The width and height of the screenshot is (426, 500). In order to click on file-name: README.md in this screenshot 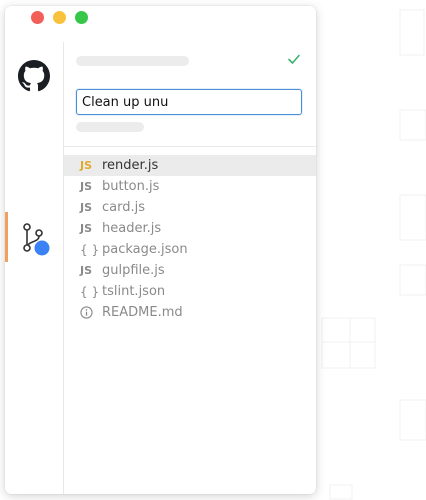, I will do `click(142, 312)`.